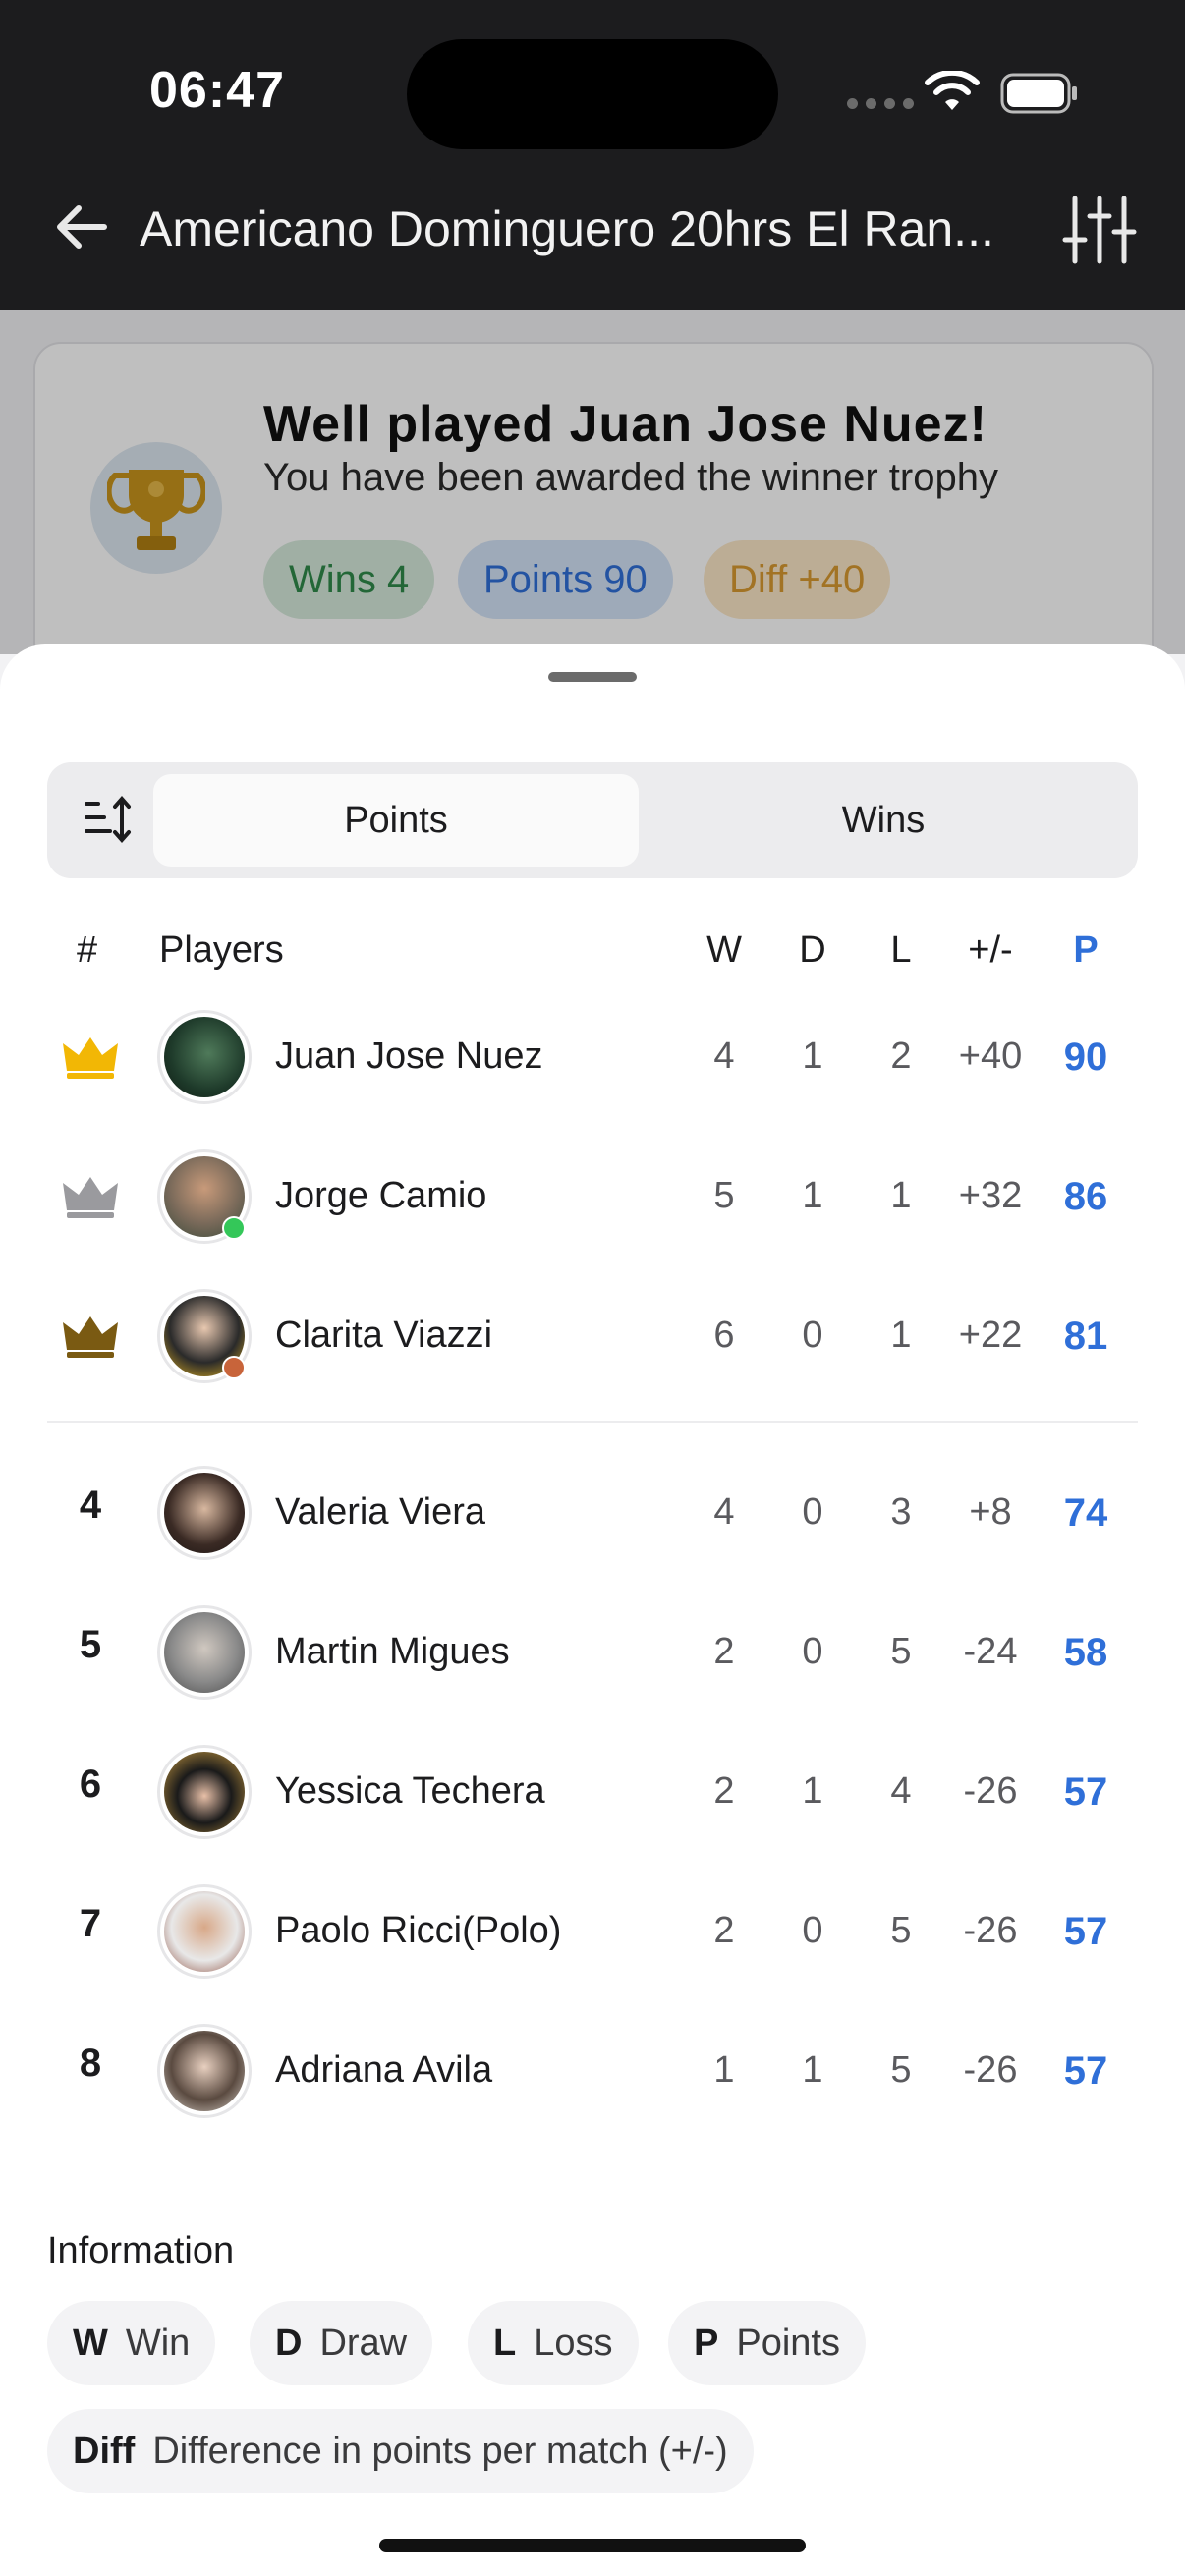 The height and width of the screenshot is (2576, 1185). What do you see at coordinates (813, 950) in the screenshot?
I see `header-d: D` at bounding box center [813, 950].